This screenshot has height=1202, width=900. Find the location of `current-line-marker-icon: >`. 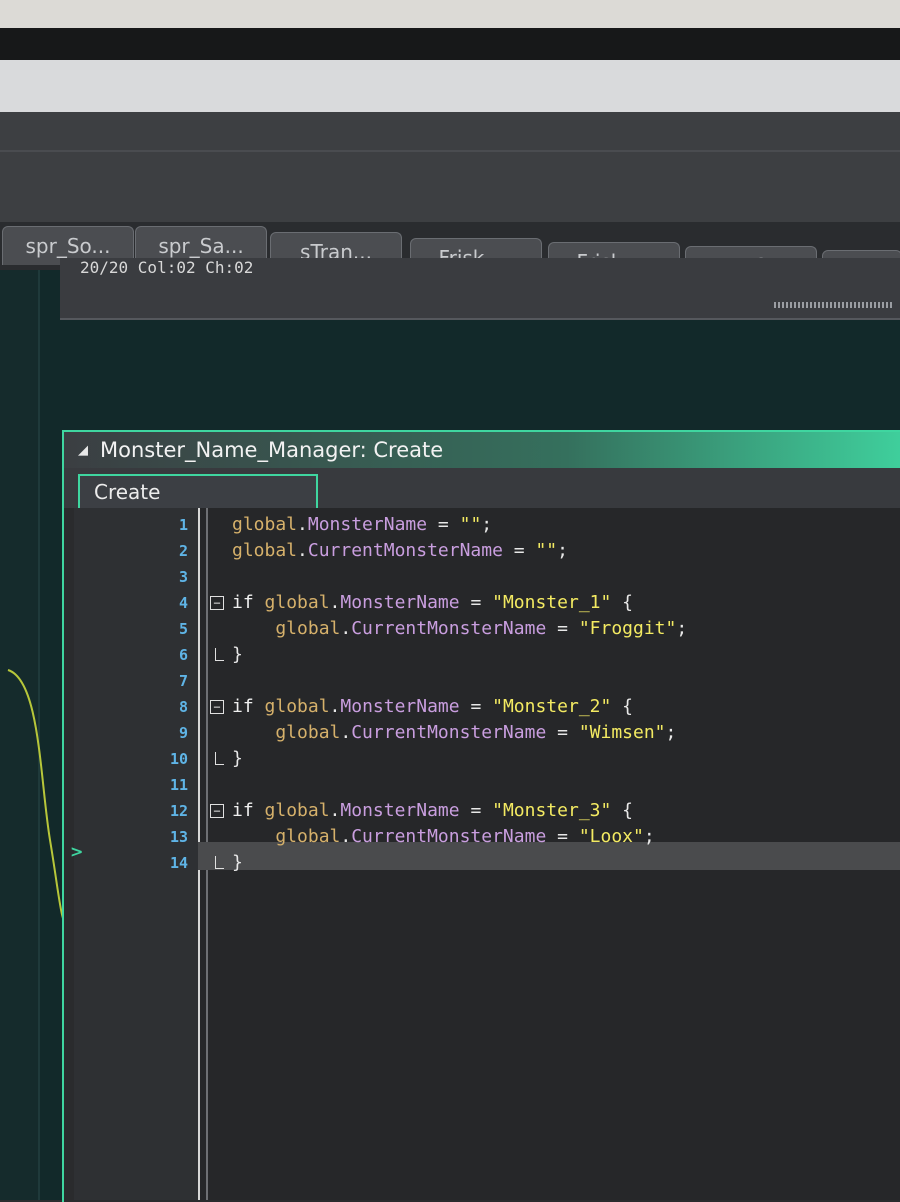

current-line-marker-icon: > is located at coordinates (77, 851).